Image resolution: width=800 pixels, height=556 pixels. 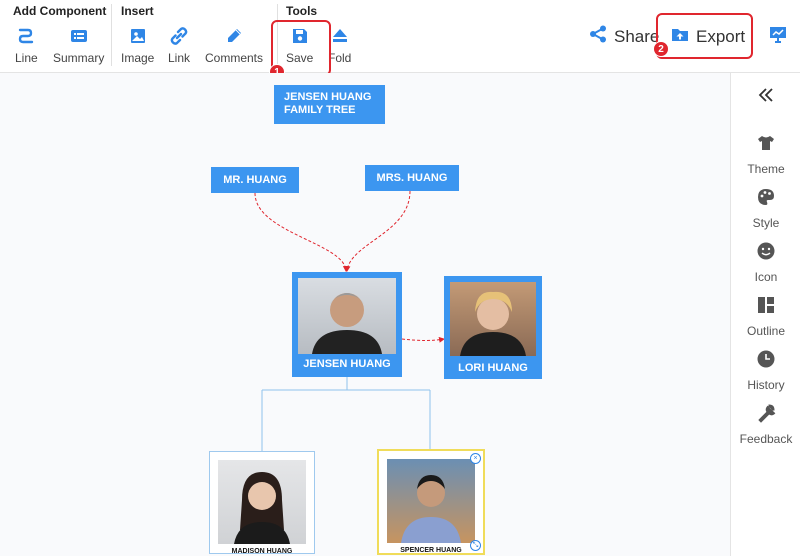 I want to click on sidebar-item-icon: Icon, so click(x=765, y=262).